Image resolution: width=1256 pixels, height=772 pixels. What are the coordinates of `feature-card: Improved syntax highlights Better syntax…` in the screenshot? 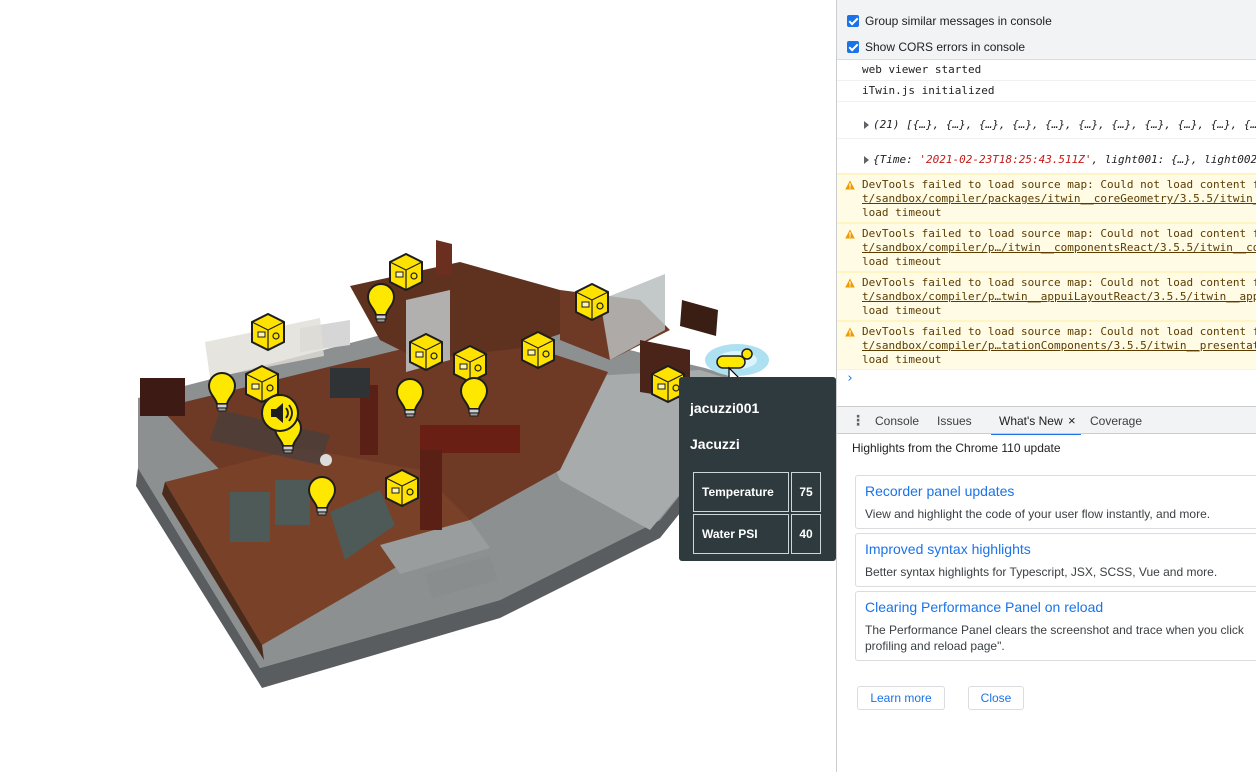 It's located at (1055, 560).